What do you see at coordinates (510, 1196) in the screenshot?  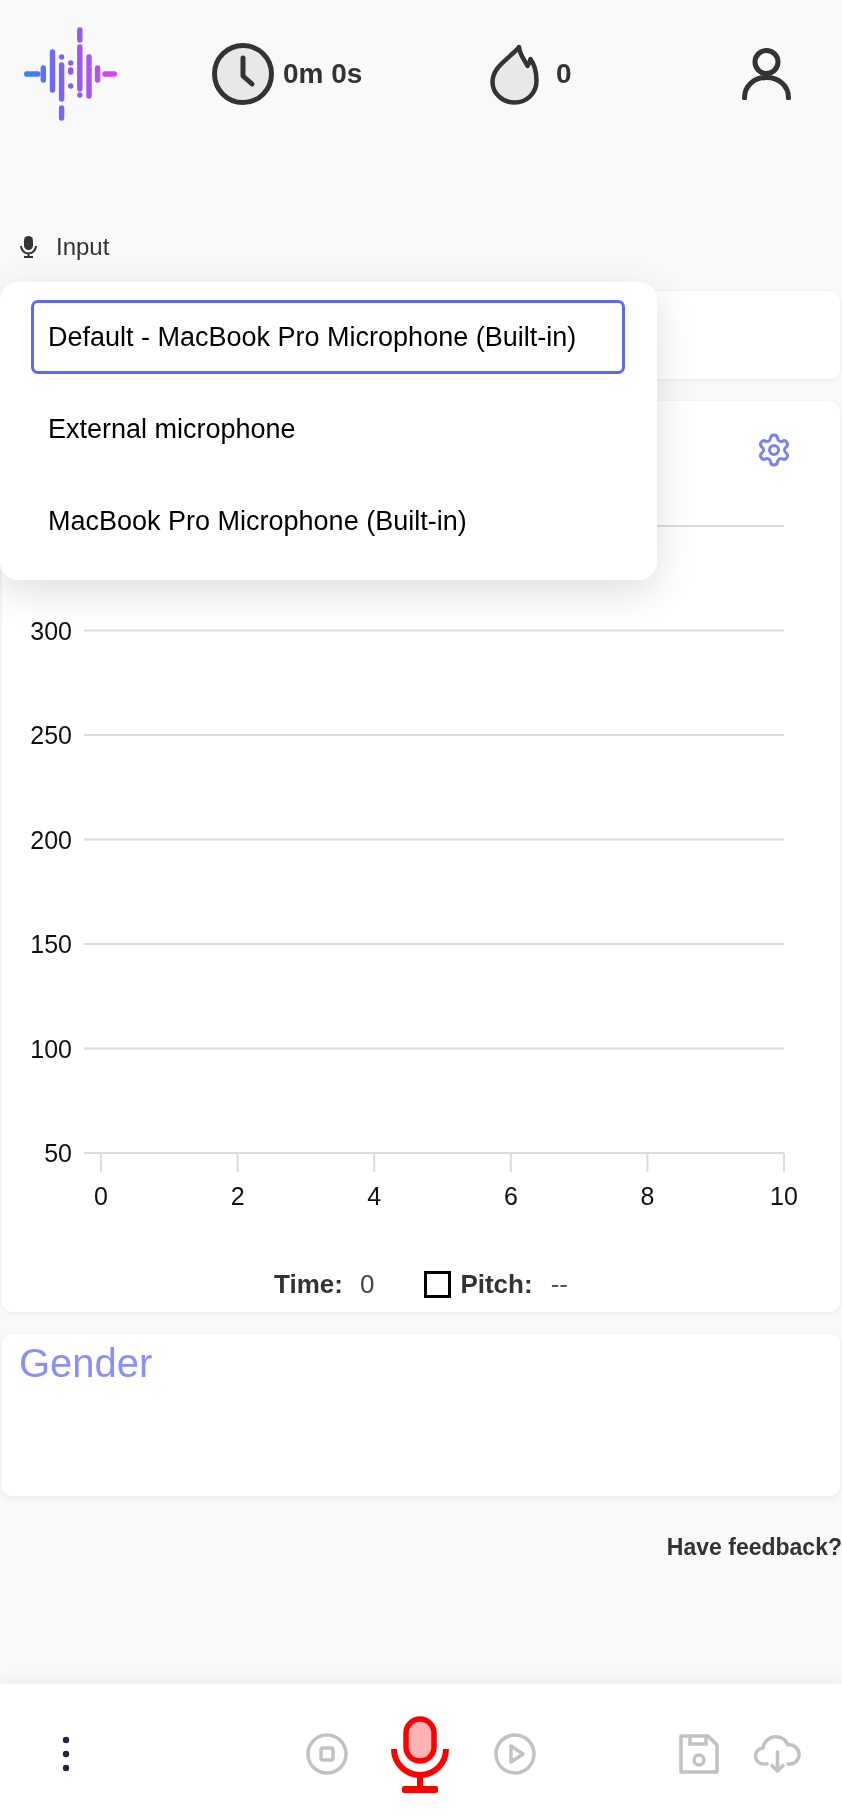 I see `x-axis-label: 6` at bounding box center [510, 1196].